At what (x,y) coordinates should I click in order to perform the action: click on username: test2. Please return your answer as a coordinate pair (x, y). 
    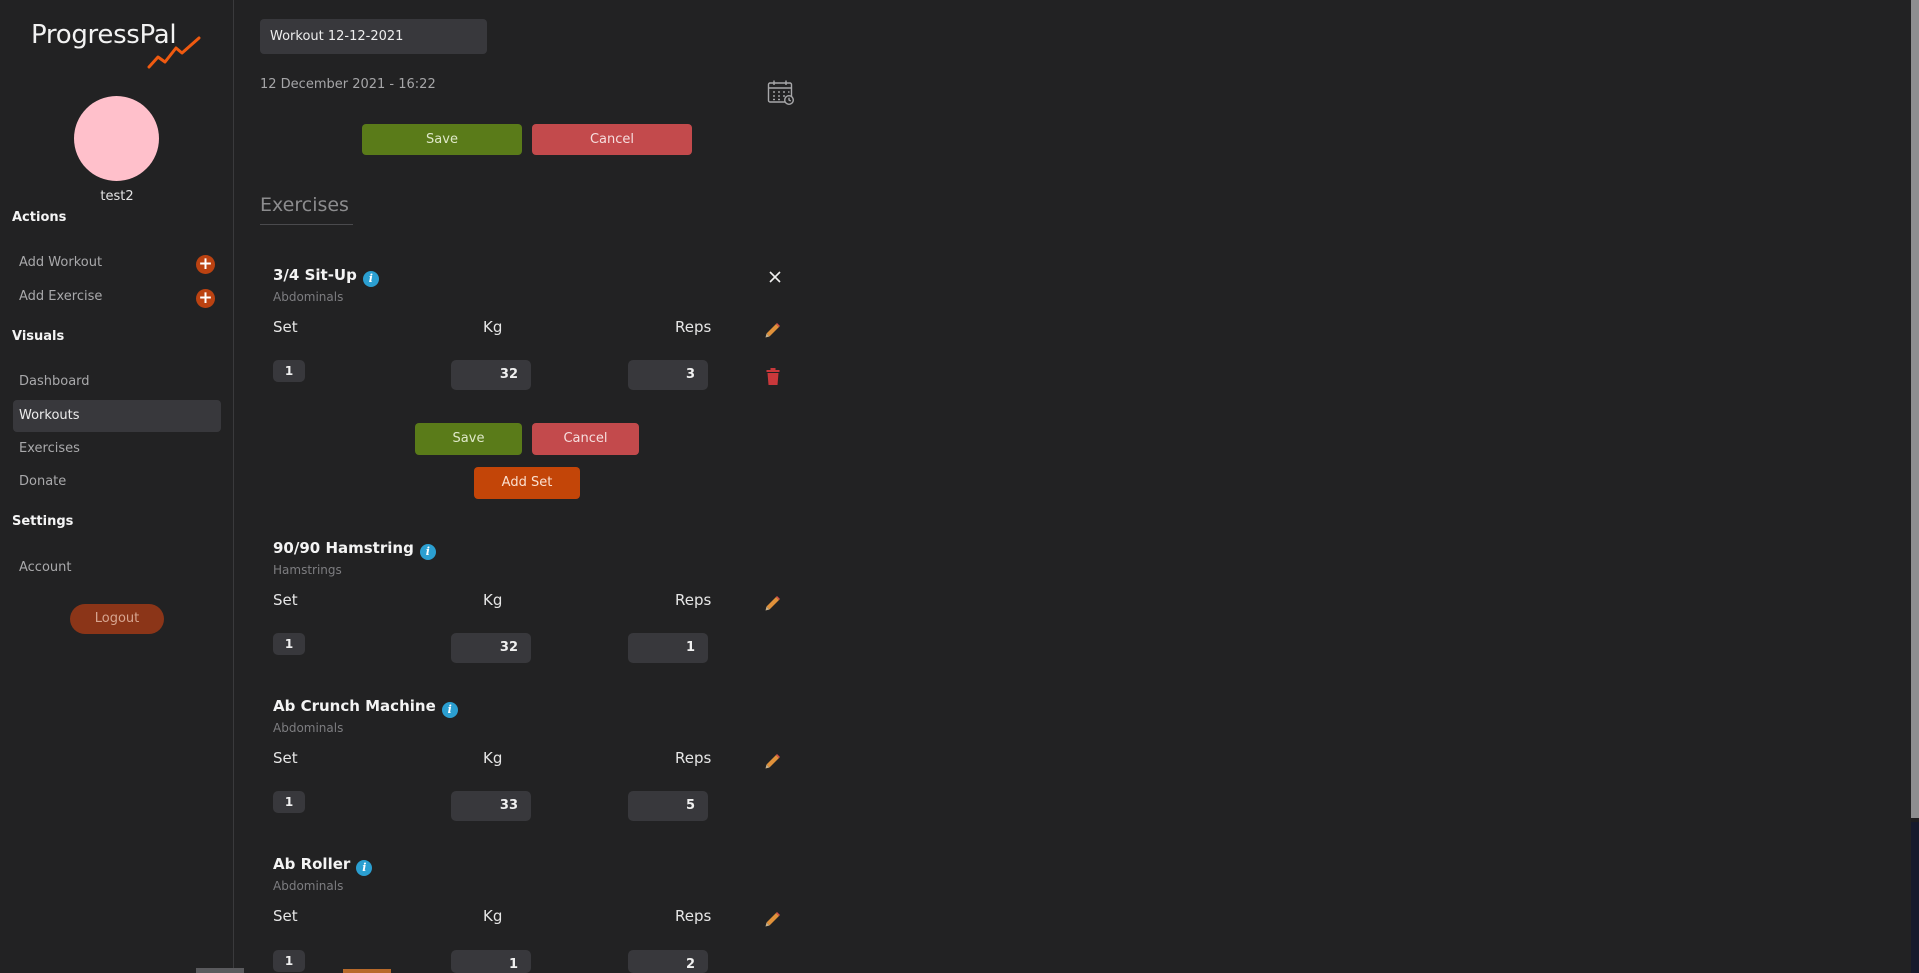
    Looking at the image, I should click on (117, 196).